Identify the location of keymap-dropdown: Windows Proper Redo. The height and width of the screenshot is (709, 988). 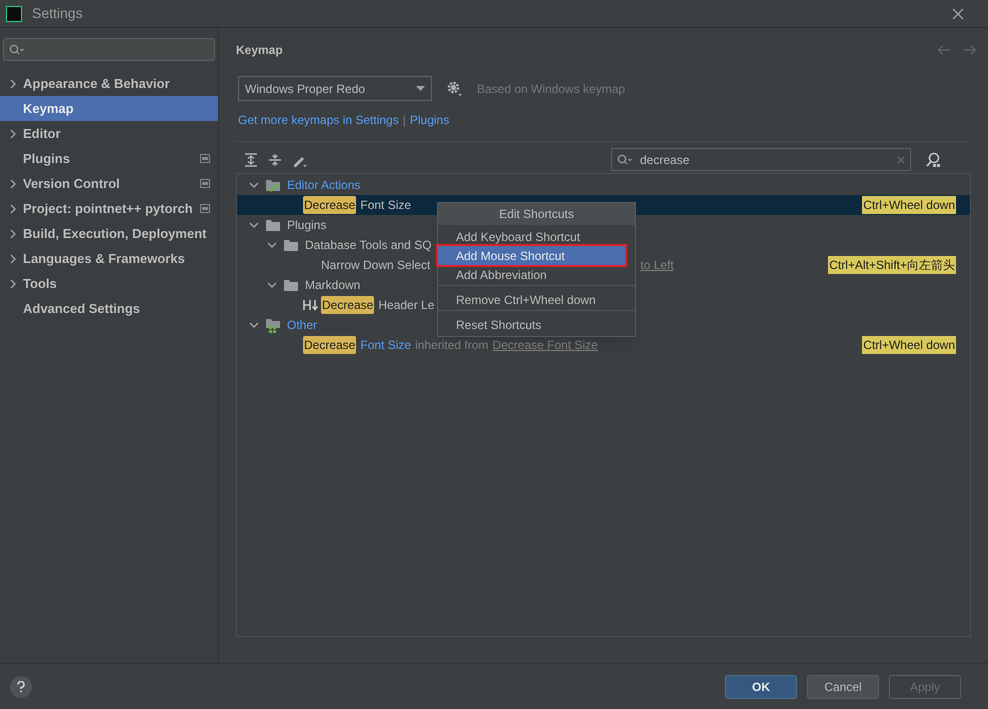
(335, 88).